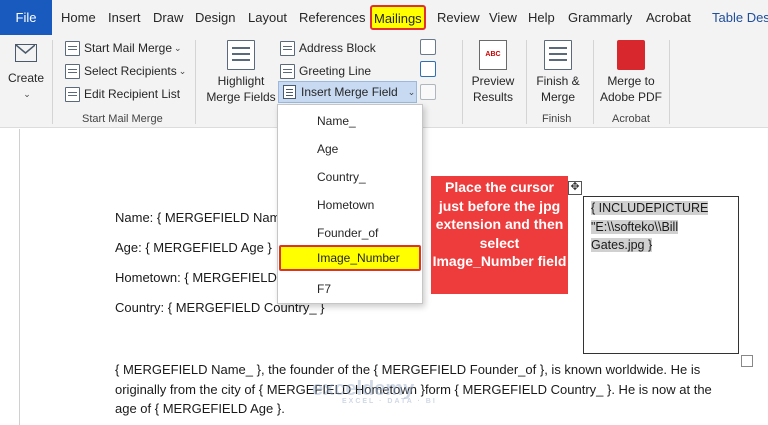 This screenshot has width=768, height=425. Describe the element at coordinates (350, 149) in the screenshot. I see `dropdown-item-age: Age` at that location.